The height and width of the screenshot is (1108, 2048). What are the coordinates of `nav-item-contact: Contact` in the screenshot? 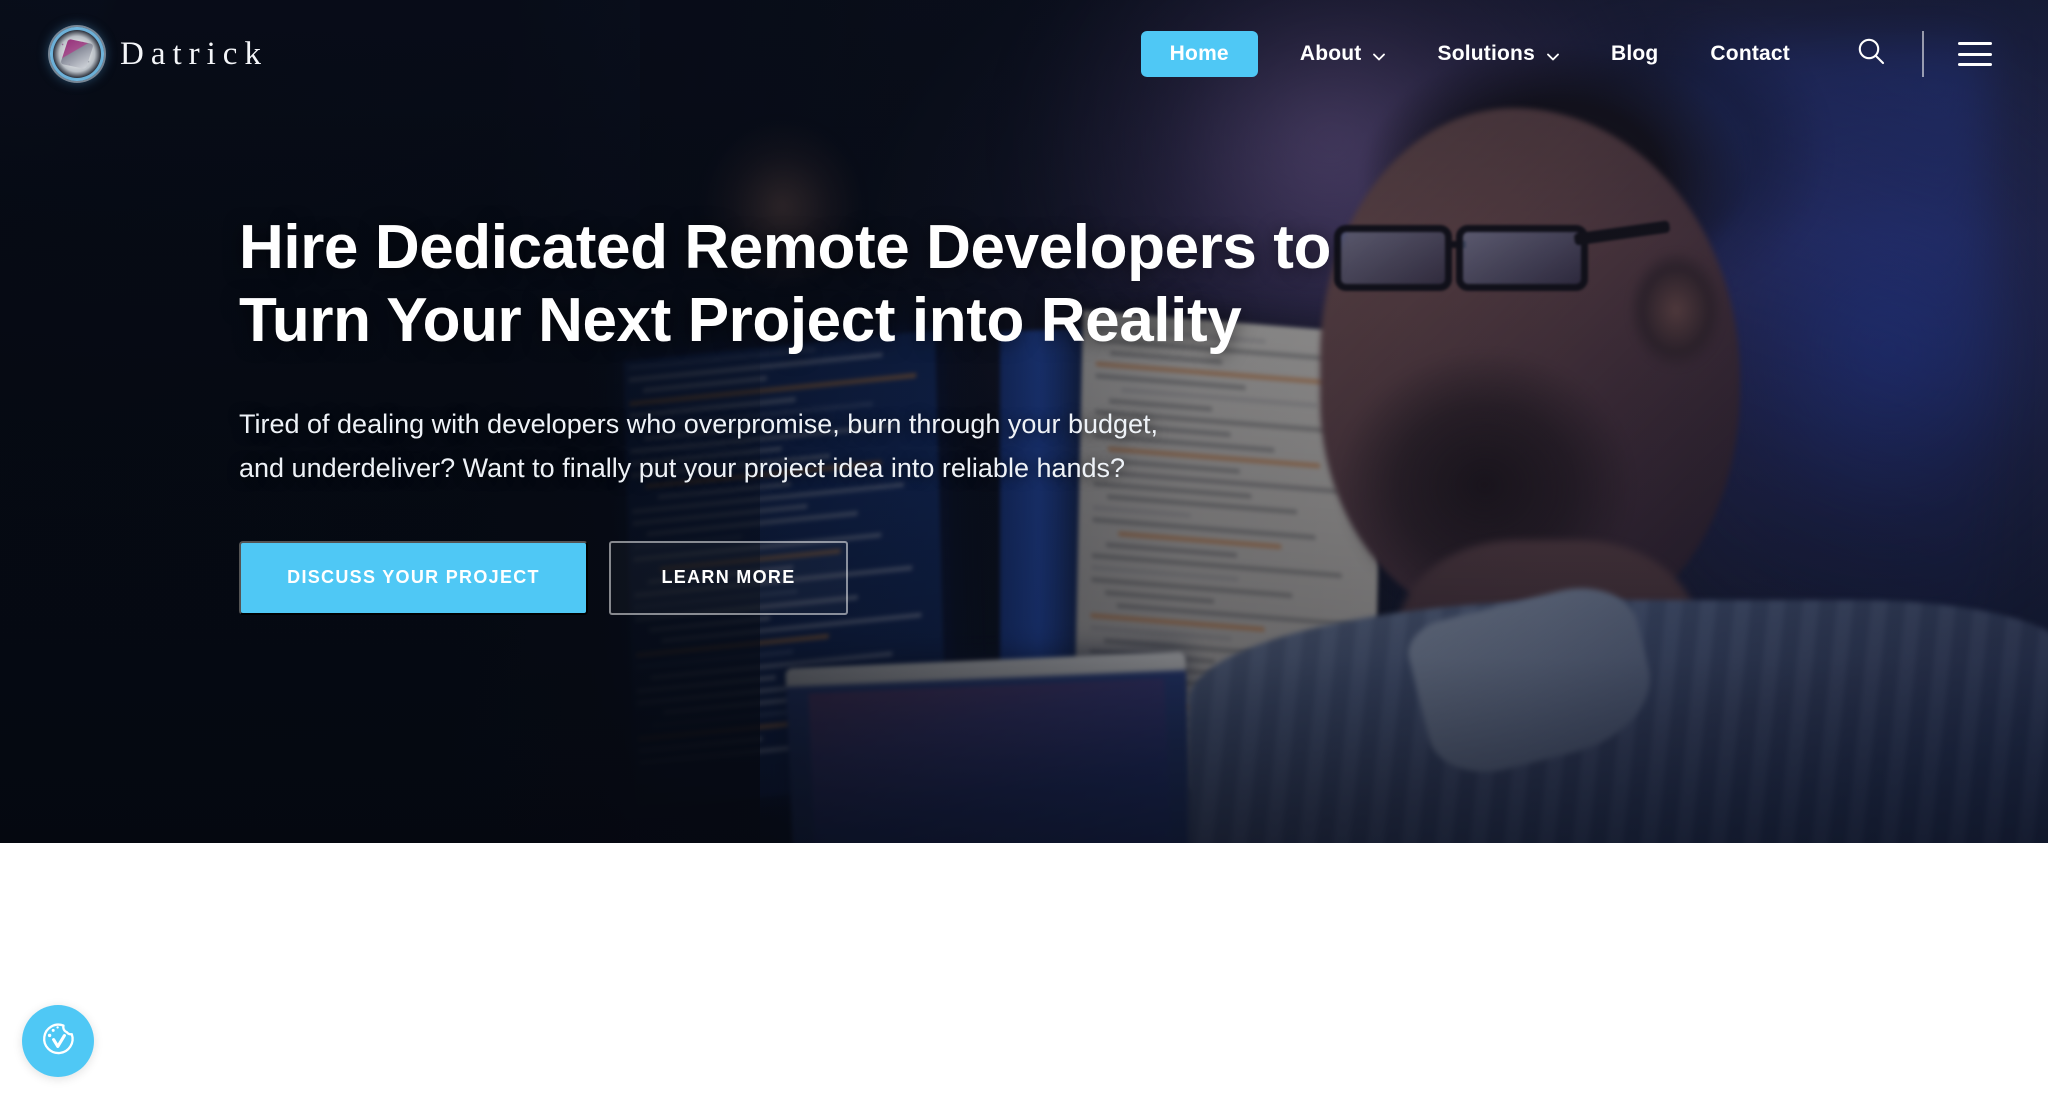 It's located at (1750, 54).